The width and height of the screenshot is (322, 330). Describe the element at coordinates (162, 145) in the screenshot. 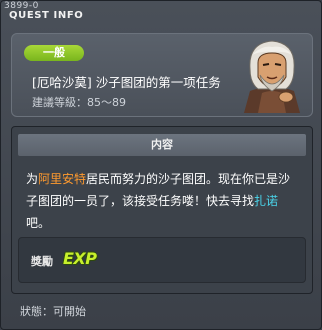

I see `content-header: 内容` at that location.